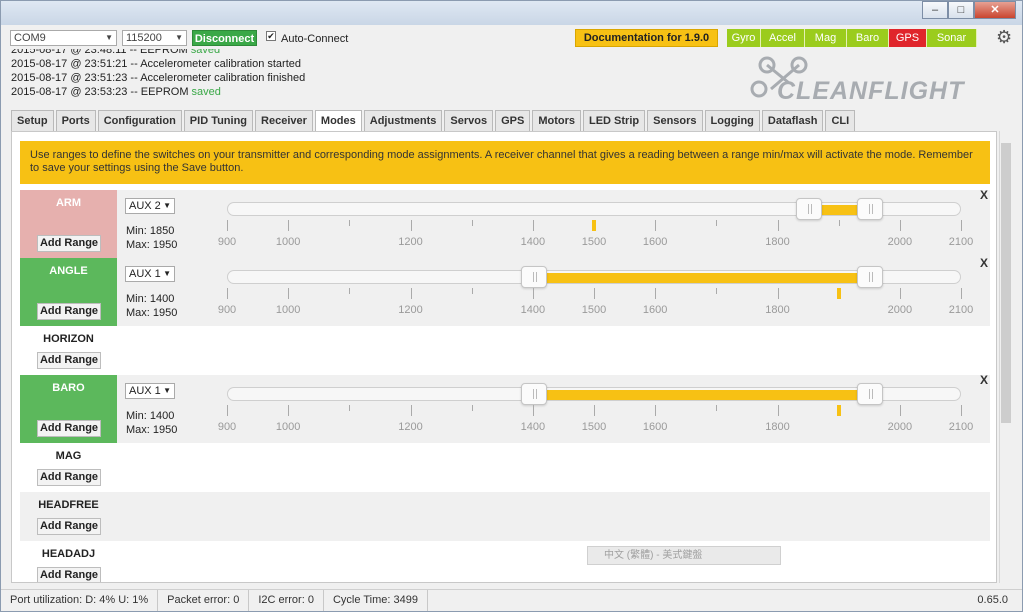  I want to click on scale-label: 900, so click(227, 310).